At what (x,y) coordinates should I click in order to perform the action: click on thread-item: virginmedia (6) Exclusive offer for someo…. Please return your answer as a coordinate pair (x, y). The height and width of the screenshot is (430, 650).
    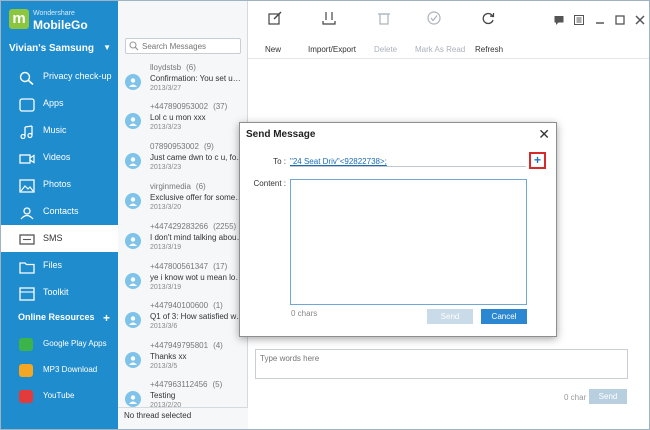
    Looking at the image, I should click on (183, 202).